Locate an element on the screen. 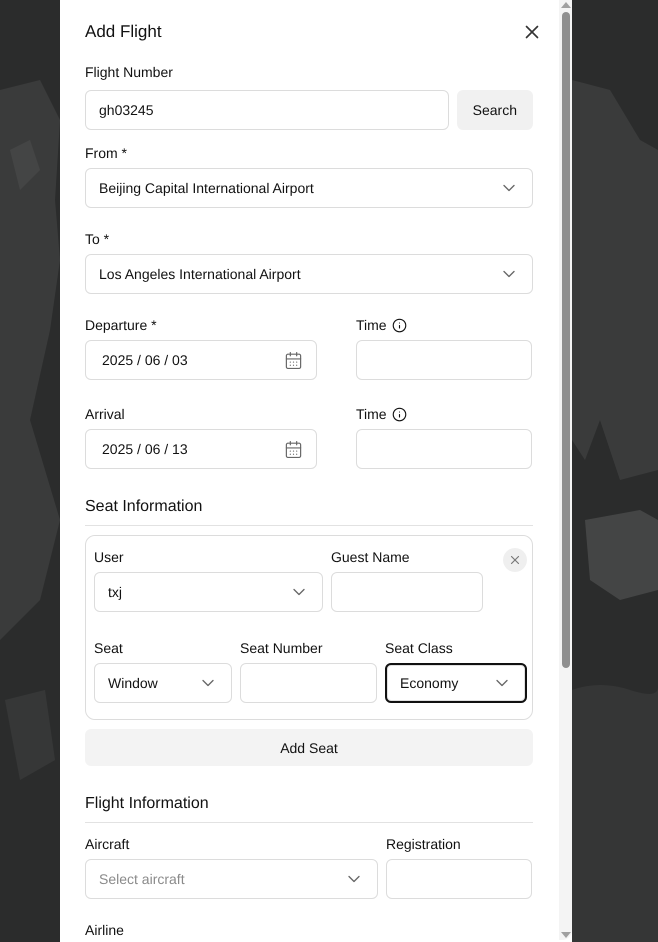  seat-number-field is located at coordinates (308, 683).